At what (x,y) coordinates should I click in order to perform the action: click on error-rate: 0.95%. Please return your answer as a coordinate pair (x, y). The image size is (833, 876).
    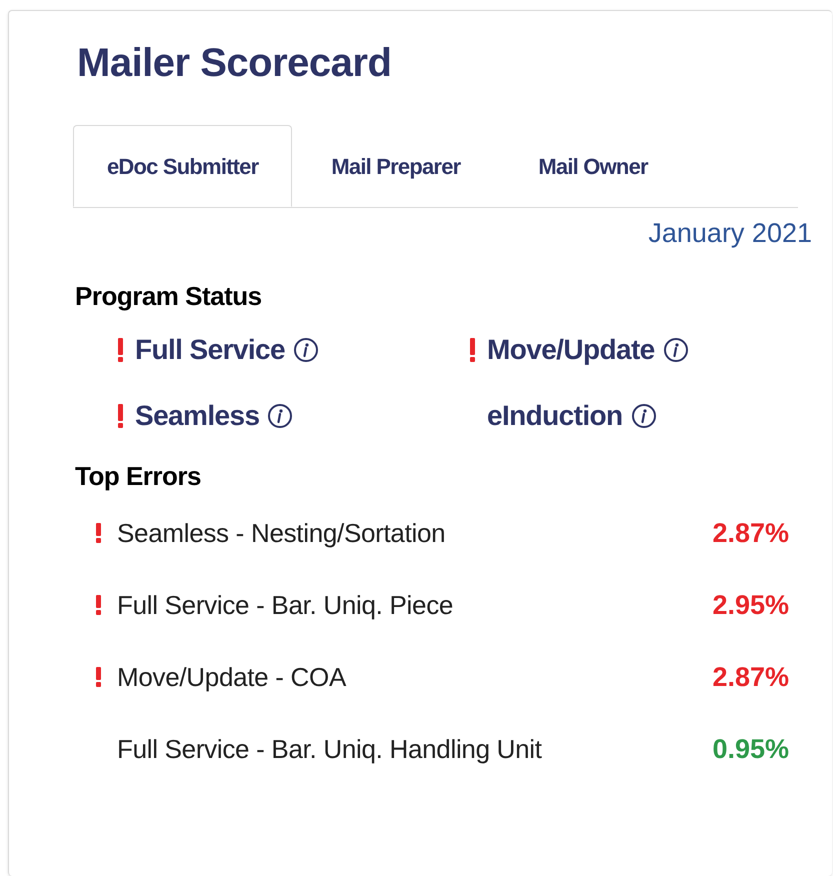
    Looking at the image, I should click on (750, 749).